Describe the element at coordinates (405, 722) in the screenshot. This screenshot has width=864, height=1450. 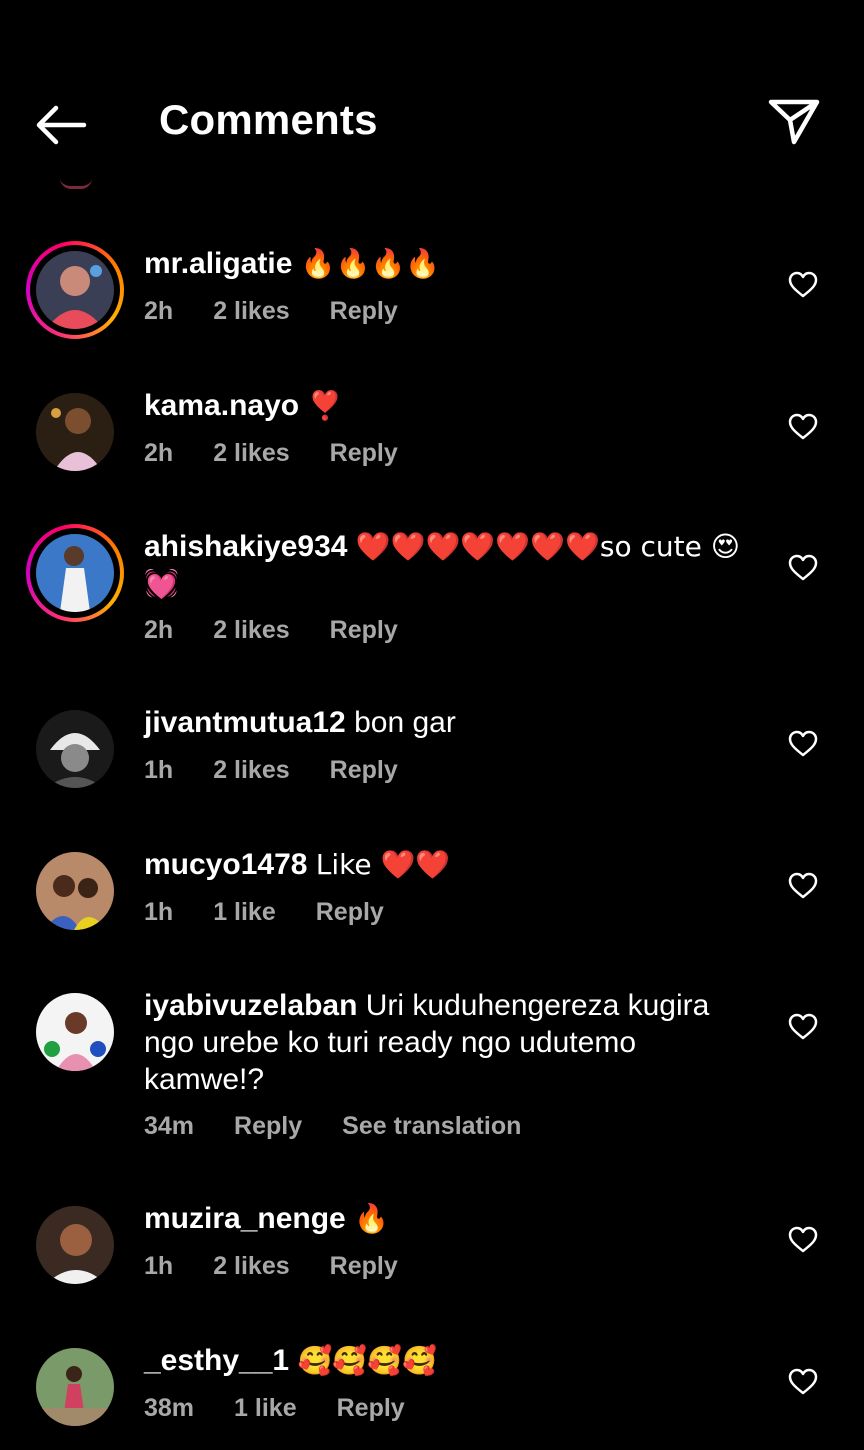
I see `comment-text: bon gar` at that location.